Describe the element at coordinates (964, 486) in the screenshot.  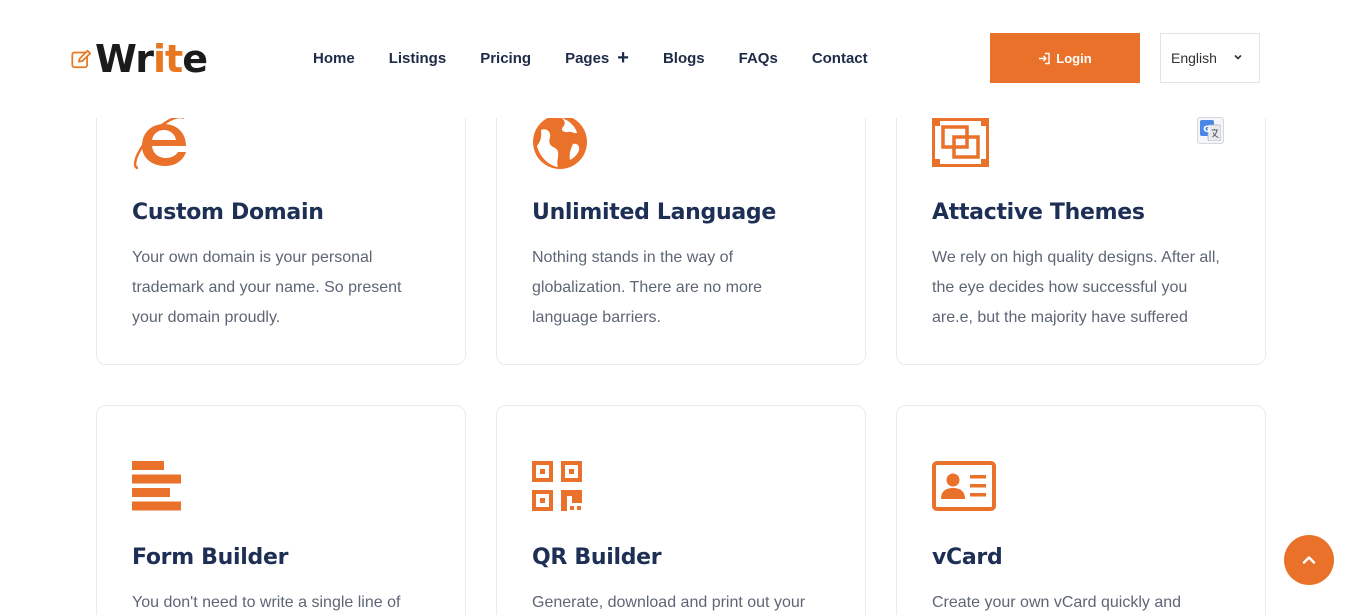
I see `vcard-icon` at that location.